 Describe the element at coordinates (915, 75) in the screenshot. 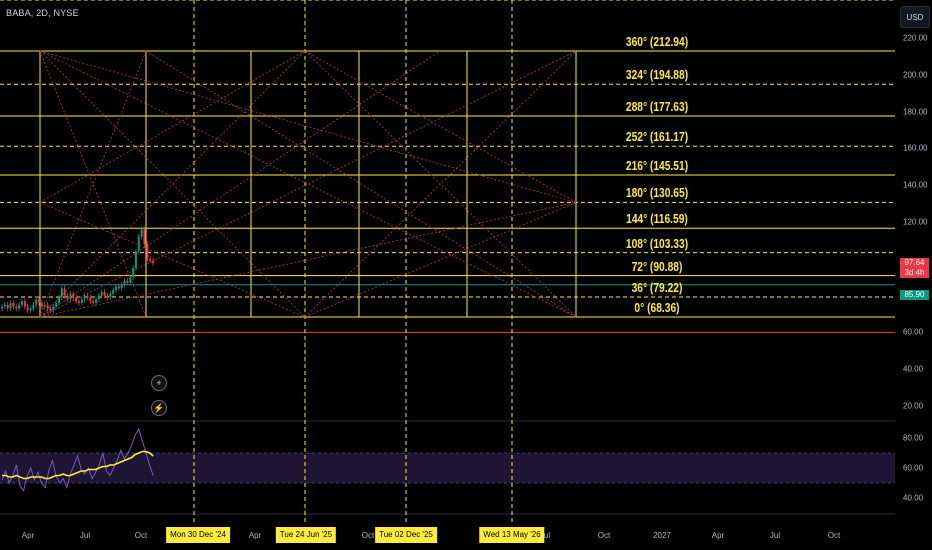

I see `price-tick-label: 200.00` at that location.